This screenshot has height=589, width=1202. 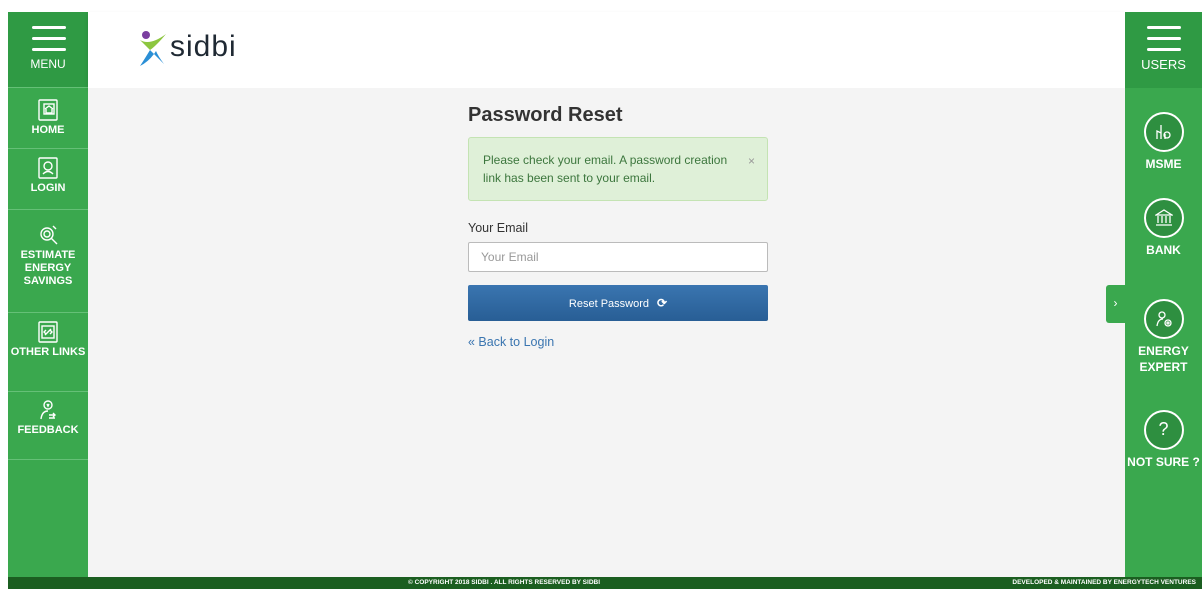 I want to click on role-label: MSME, so click(x=1163, y=164).